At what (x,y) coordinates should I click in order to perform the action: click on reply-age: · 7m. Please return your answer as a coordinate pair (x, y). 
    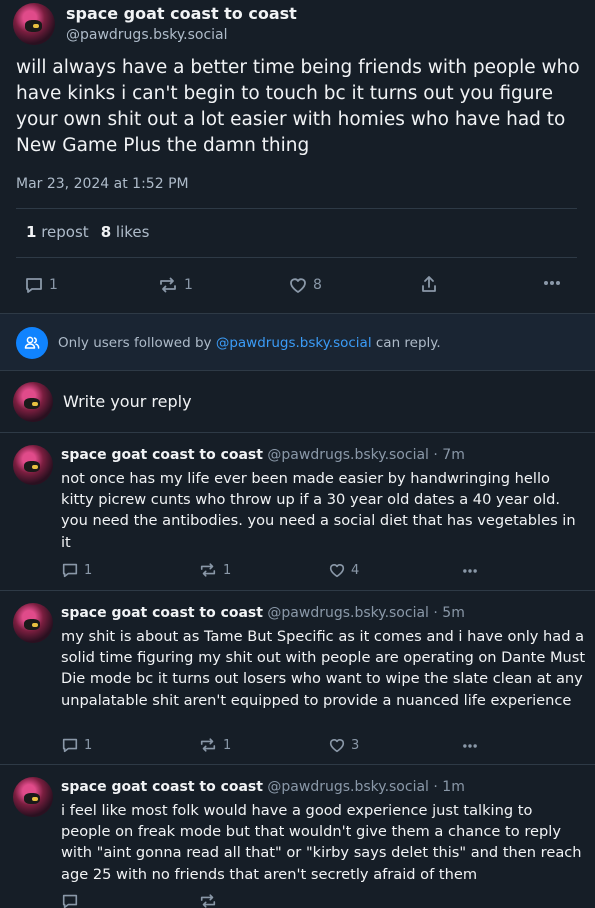
    Looking at the image, I should click on (449, 455).